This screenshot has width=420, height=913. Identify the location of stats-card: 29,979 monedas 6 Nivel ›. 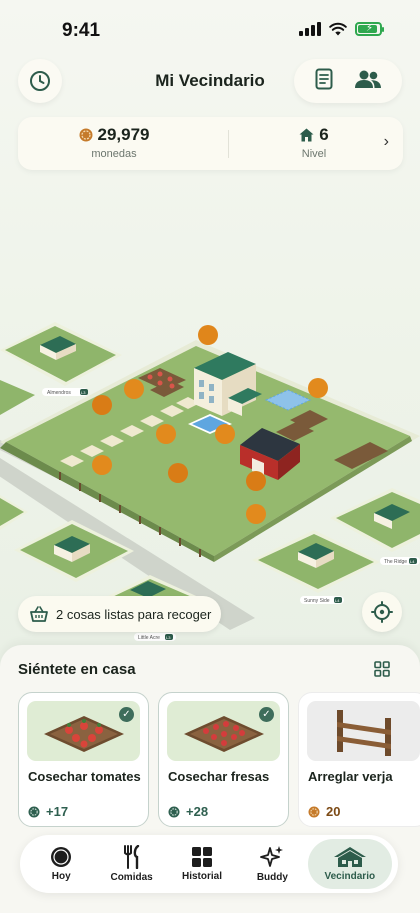
(210, 143).